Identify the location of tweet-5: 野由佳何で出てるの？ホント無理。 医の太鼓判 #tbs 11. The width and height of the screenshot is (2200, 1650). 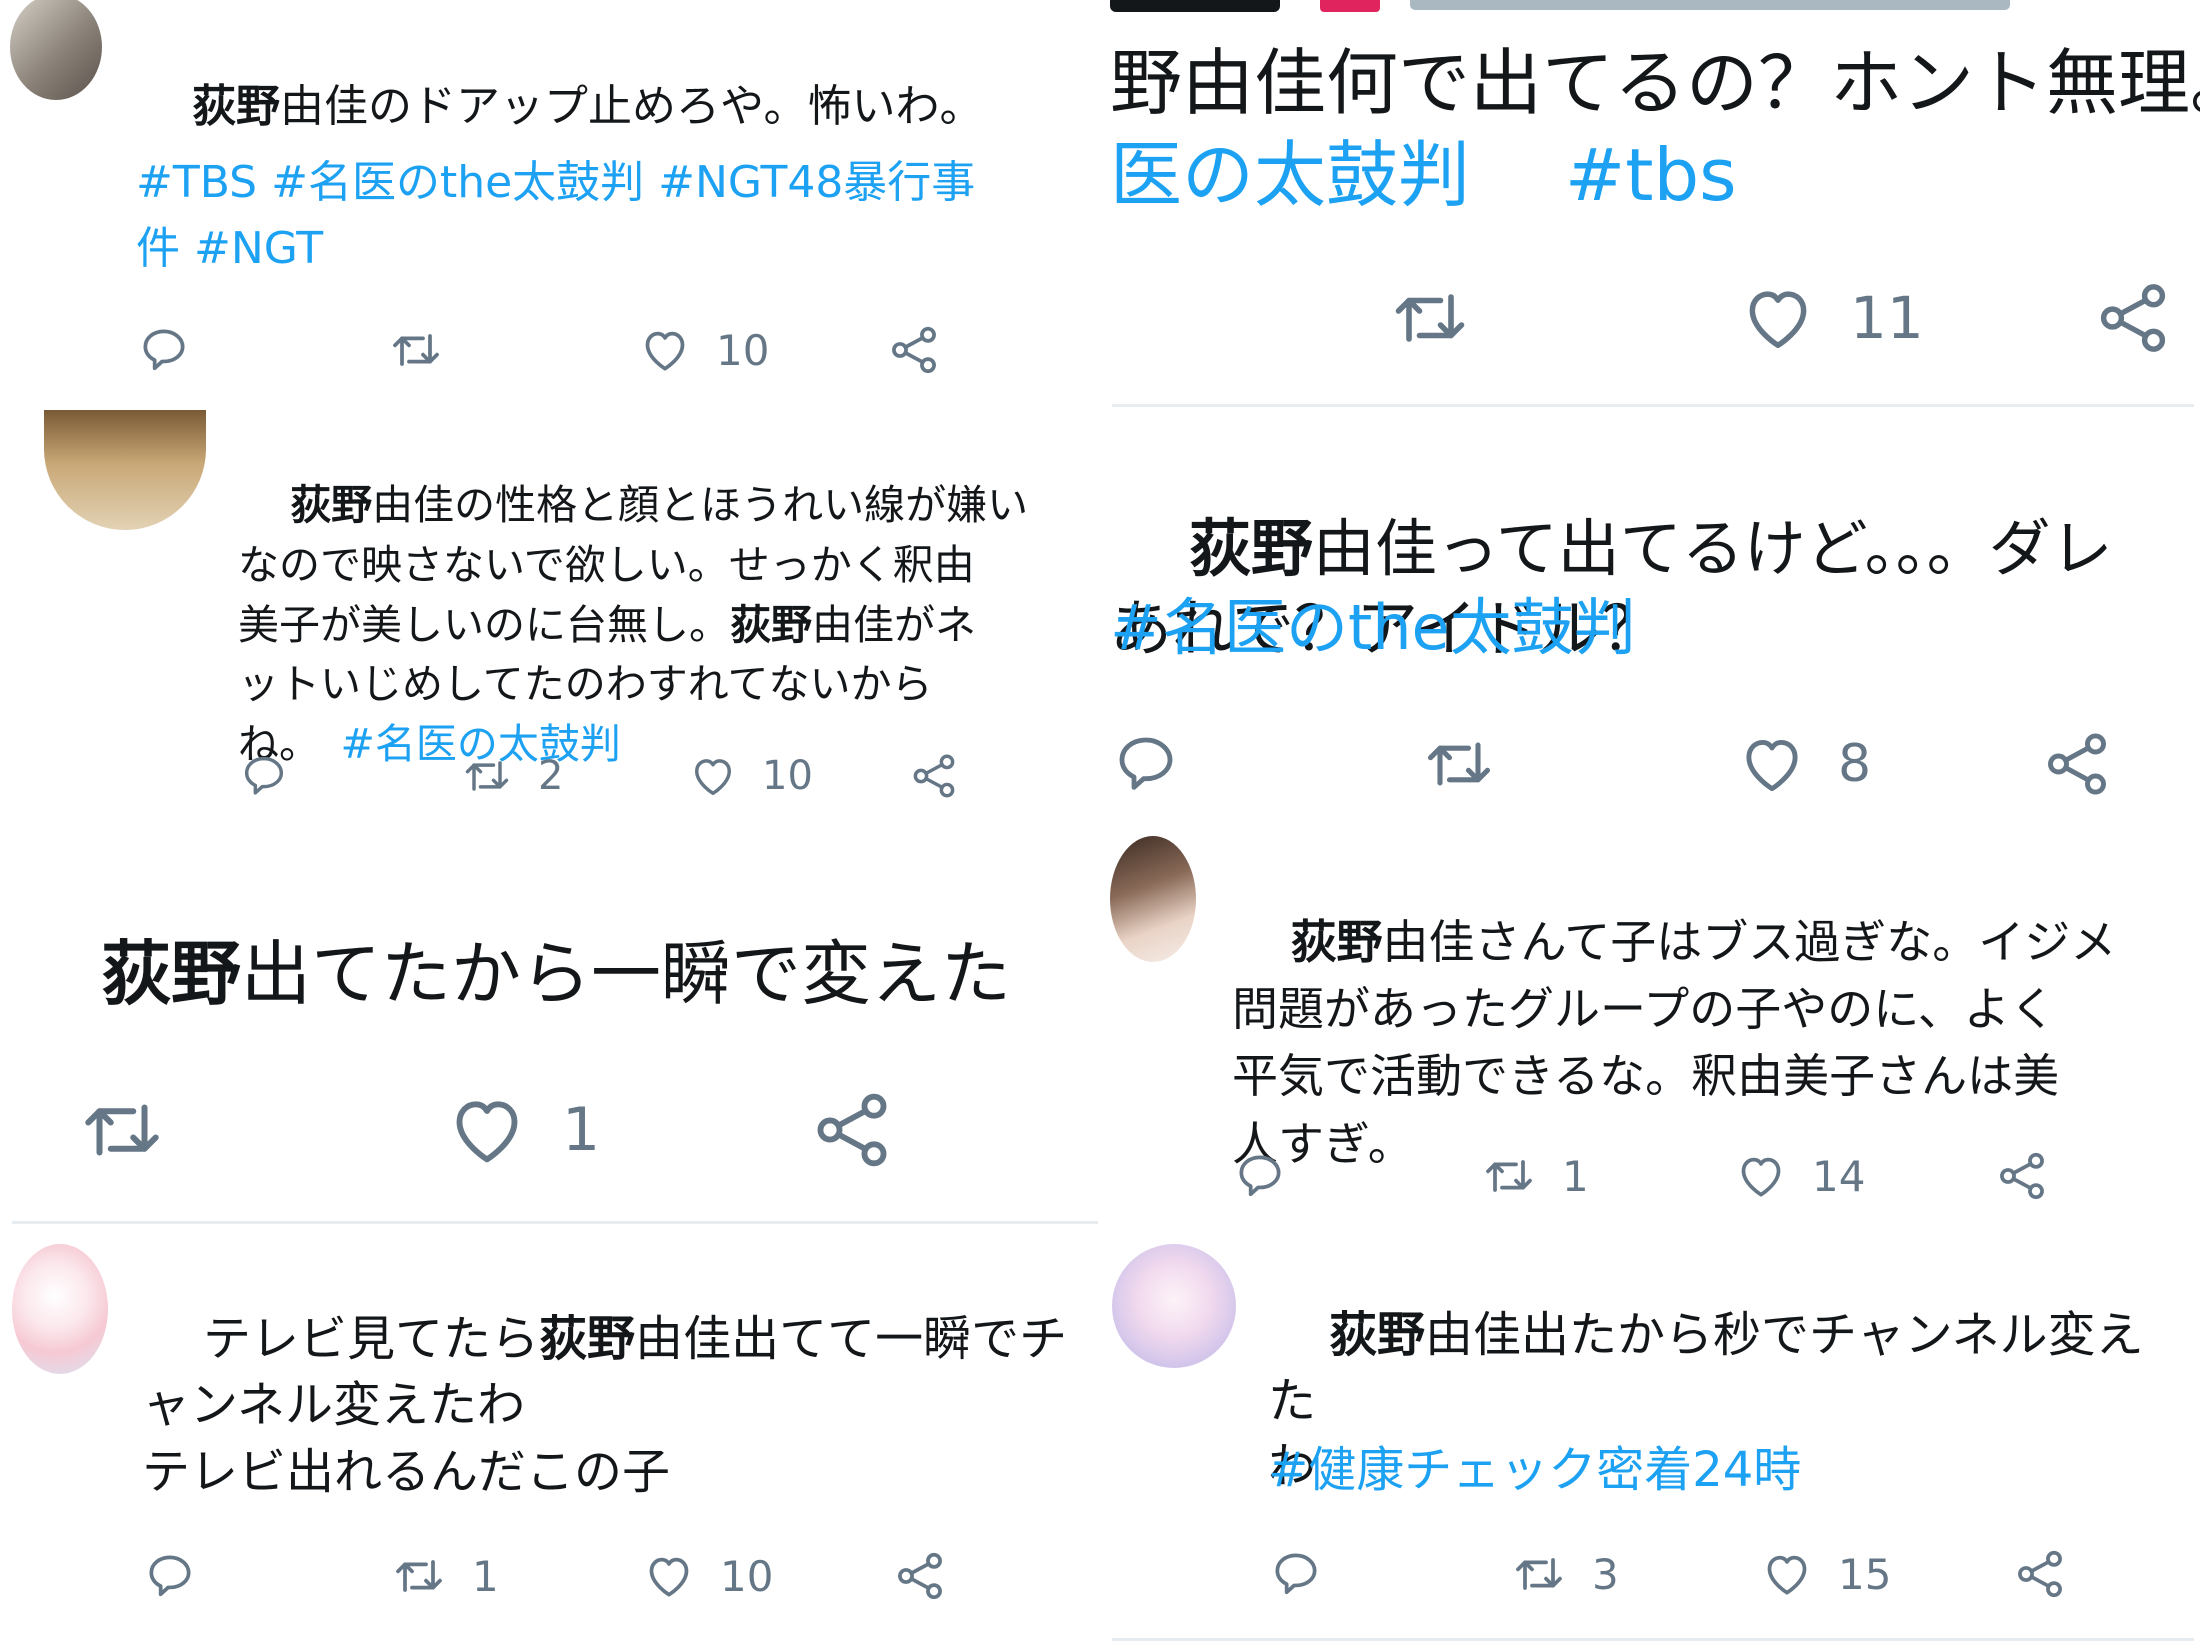
(1655, 204).